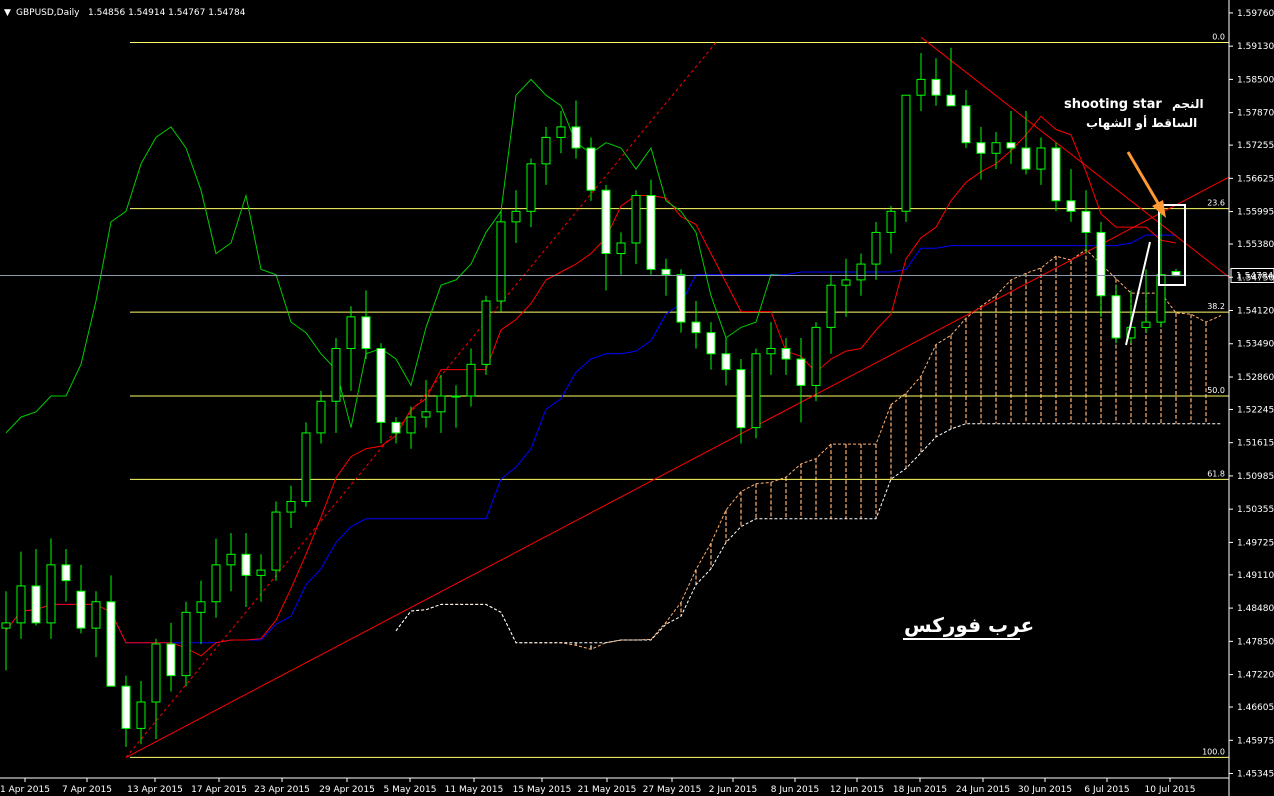 This screenshot has height=796, width=1274. What do you see at coordinates (983, 790) in the screenshot?
I see `date-tick-label: 24 Jun 2015` at bounding box center [983, 790].